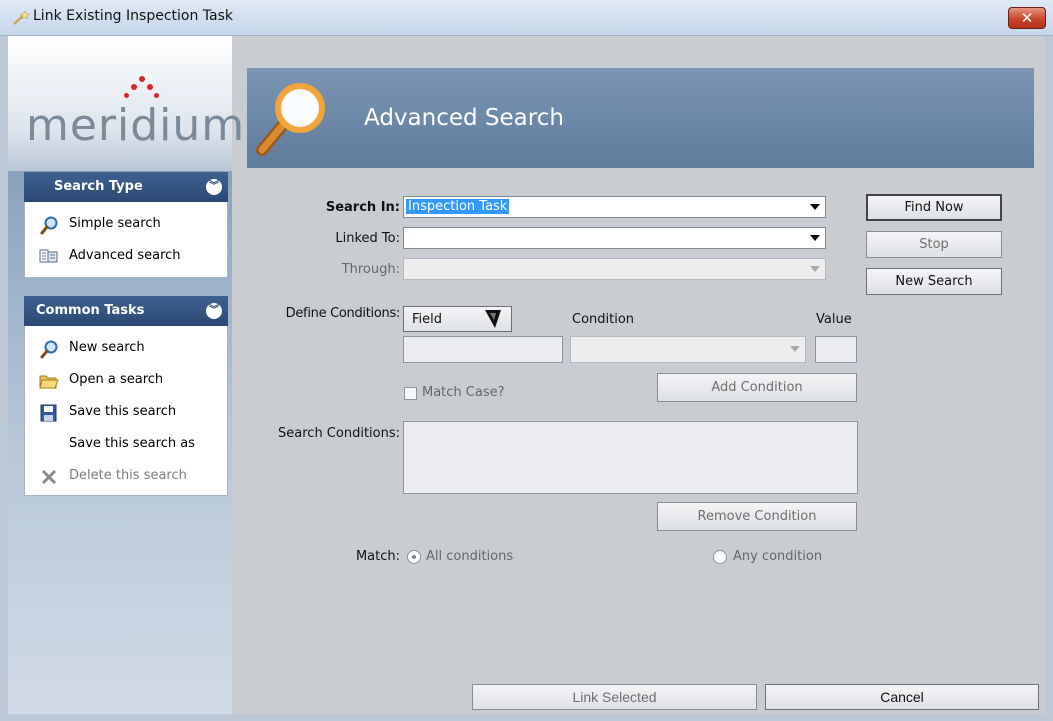  I want to click on linked-to-label: Linked To:, so click(367, 238).